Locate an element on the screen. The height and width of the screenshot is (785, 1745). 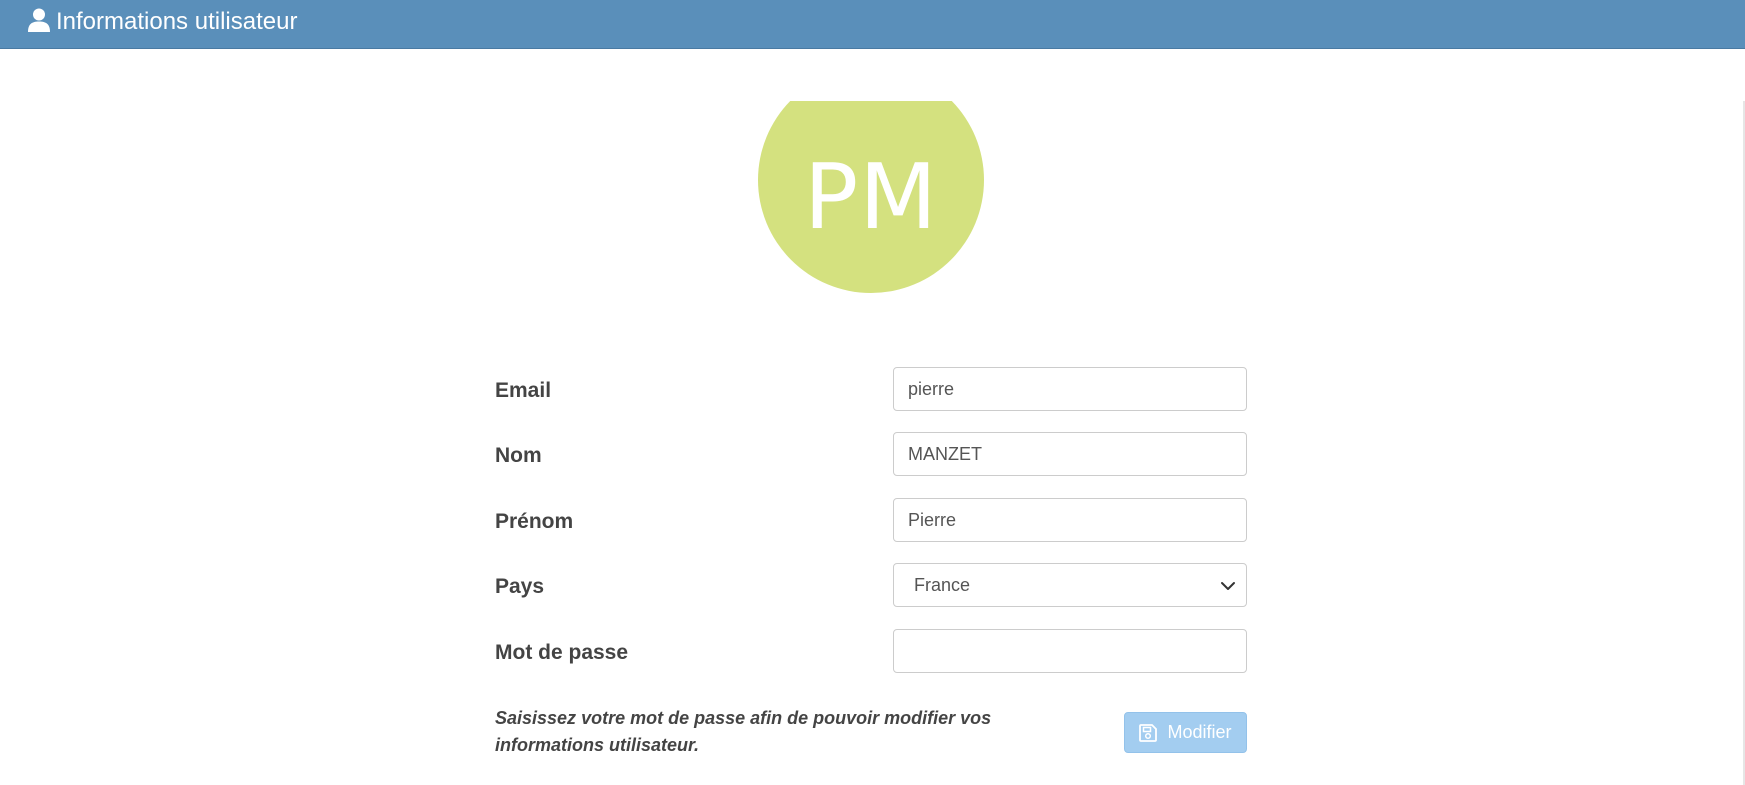
mot-de-passe-row: Mot de passe is located at coordinates (871, 651).